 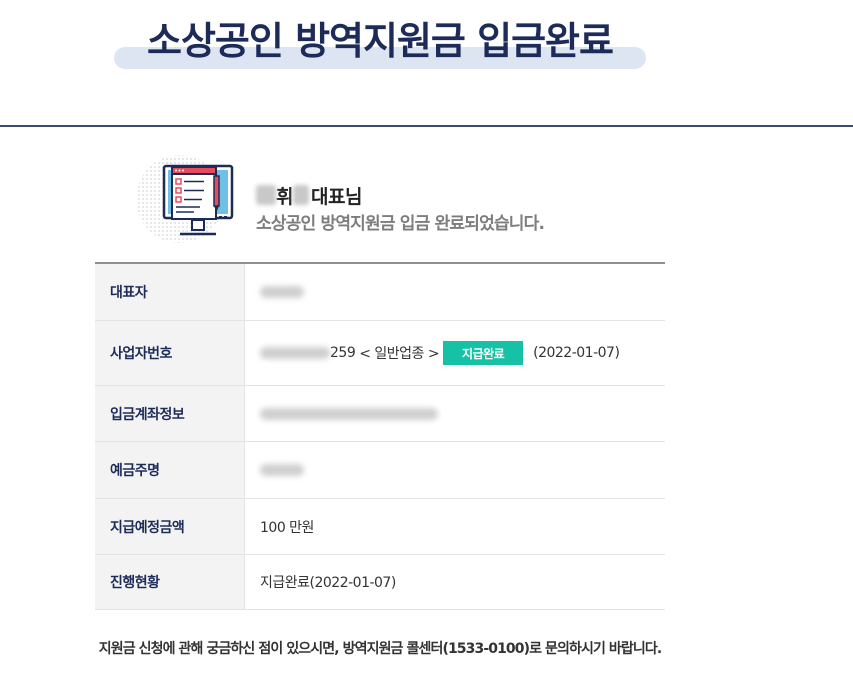 I want to click on table-row: 사업자번호 259 < 일반업종 > 지급완료 (2022-01-07), so click(x=380, y=353).